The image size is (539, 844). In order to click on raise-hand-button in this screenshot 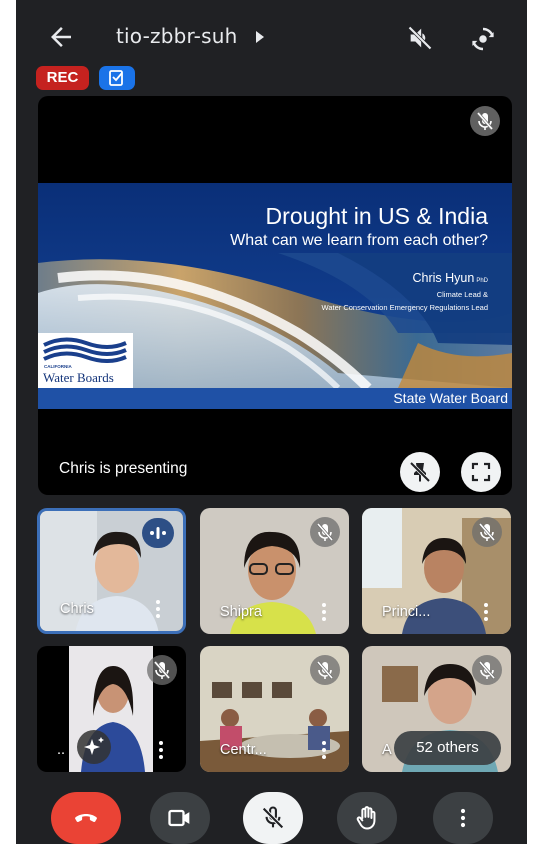, I will do `click(367, 818)`.